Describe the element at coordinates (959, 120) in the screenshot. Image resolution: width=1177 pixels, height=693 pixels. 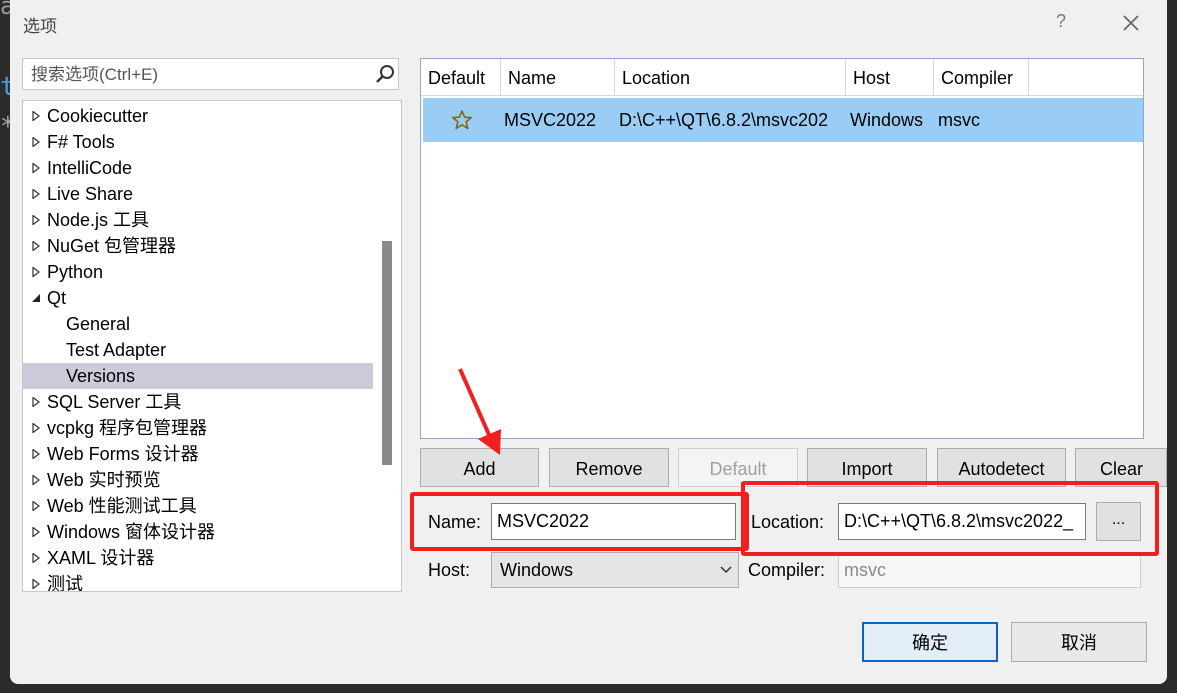
I see `cell-compiler: msvc` at that location.